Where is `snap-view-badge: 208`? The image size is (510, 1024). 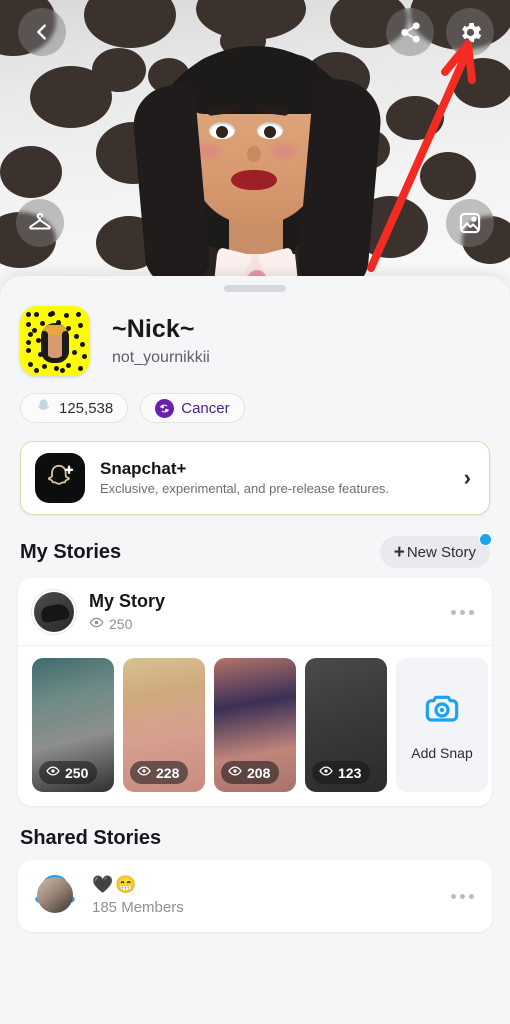 snap-view-badge: 208 is located at coordinates (250, 772).